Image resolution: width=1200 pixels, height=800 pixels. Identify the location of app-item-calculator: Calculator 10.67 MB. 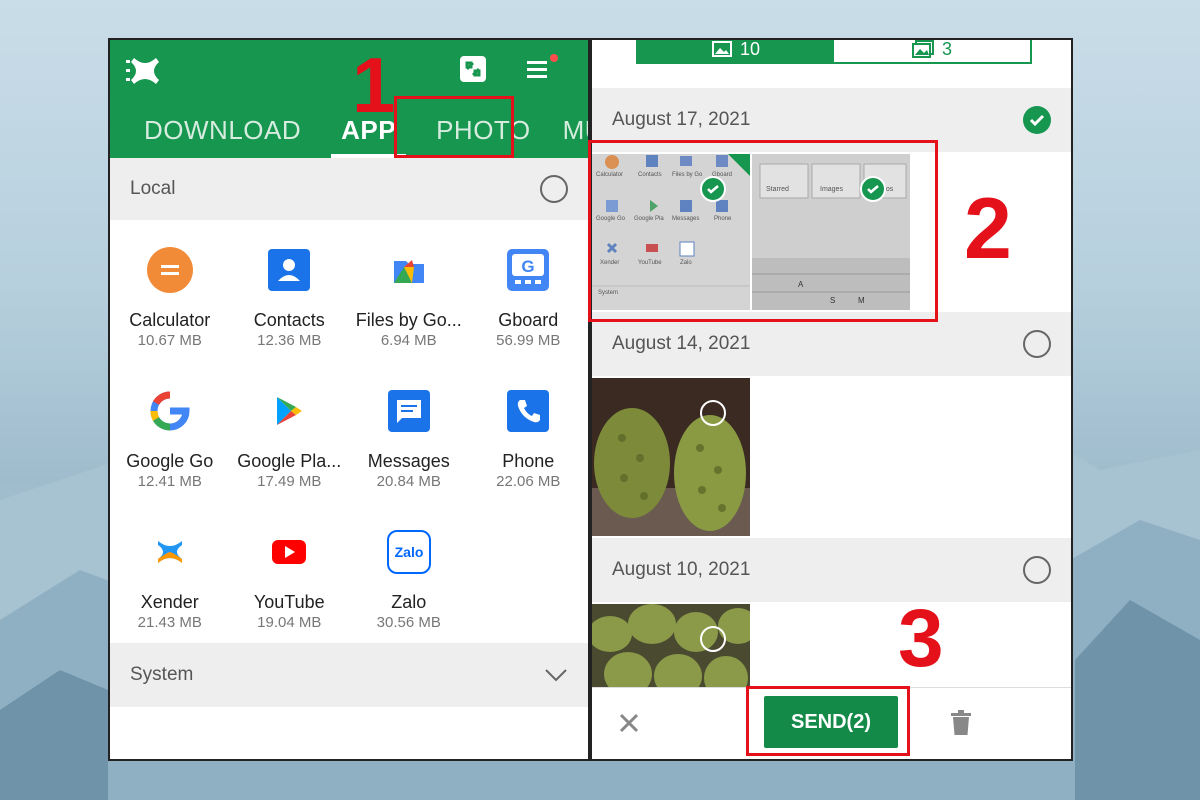
(170, 314).